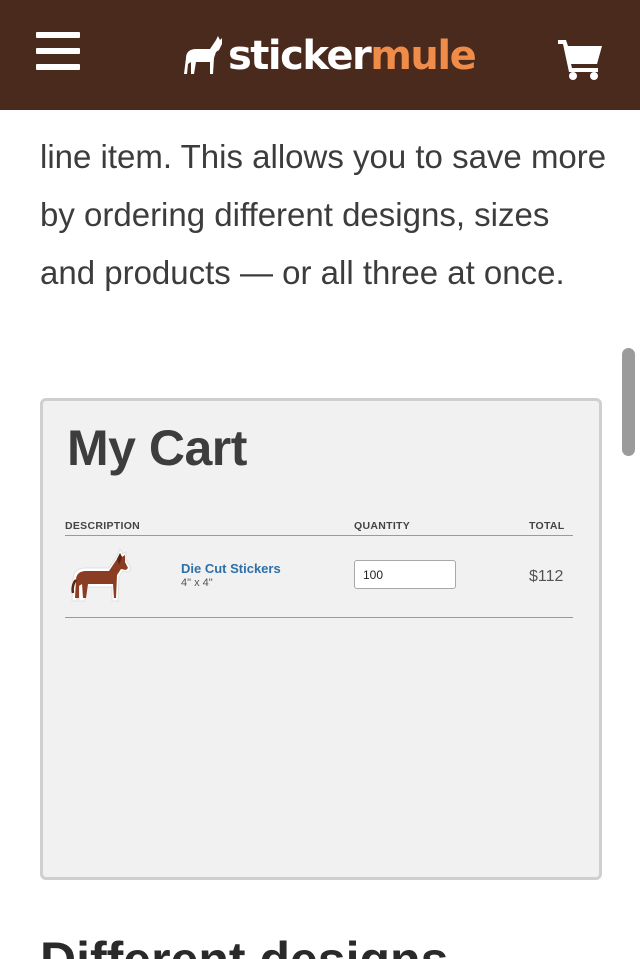 The width and height of the screenshot is (640, 959). What do you see at coordinates (319, 617) in the screenshot?
I see `row-divider` at bounding box center [319, 617].